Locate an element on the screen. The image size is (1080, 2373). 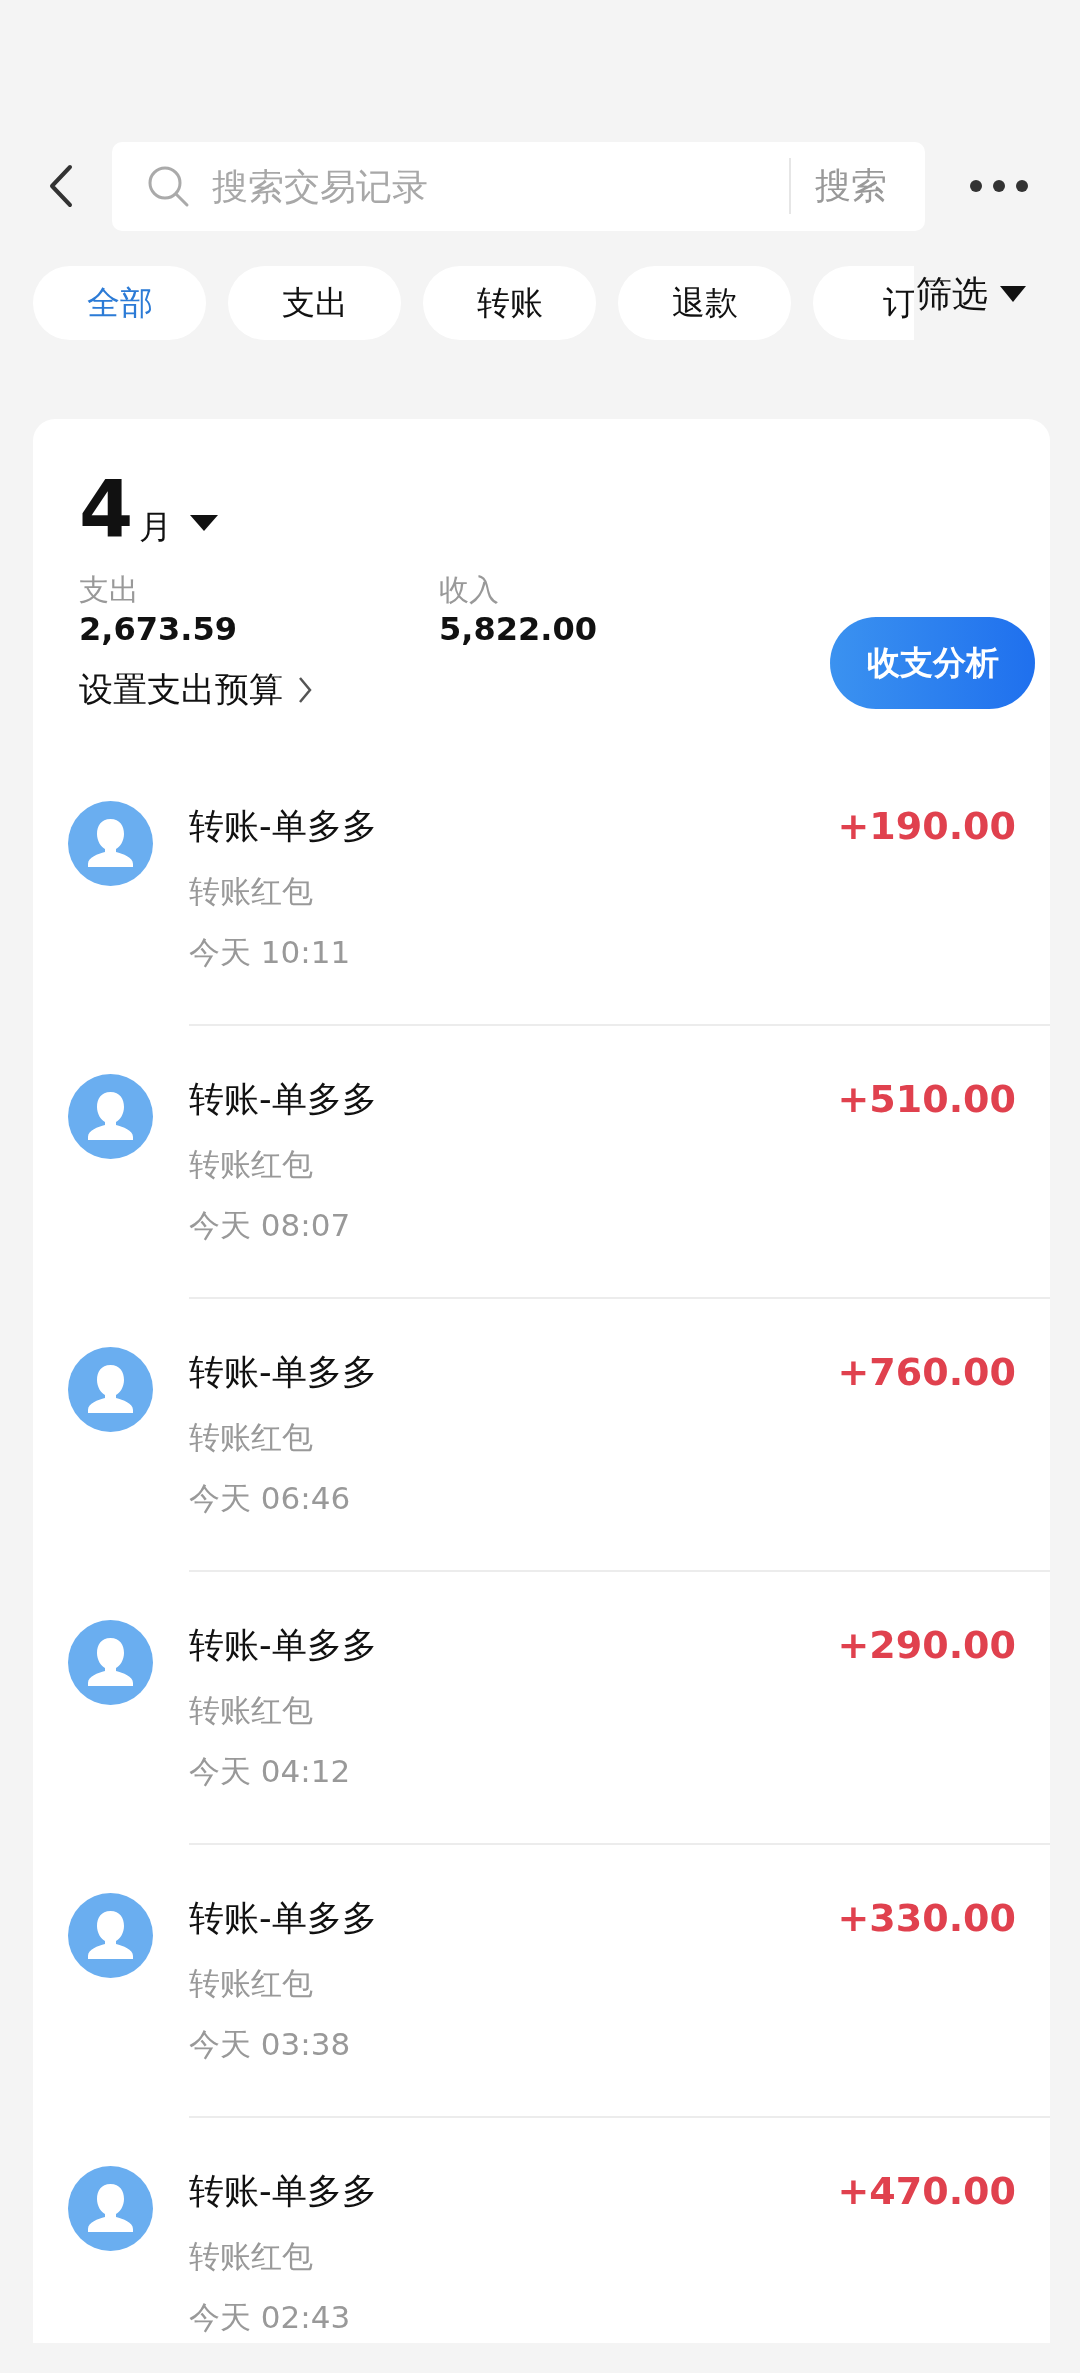
expense-value: 2,673.59 is located at coordinates (158, 629).